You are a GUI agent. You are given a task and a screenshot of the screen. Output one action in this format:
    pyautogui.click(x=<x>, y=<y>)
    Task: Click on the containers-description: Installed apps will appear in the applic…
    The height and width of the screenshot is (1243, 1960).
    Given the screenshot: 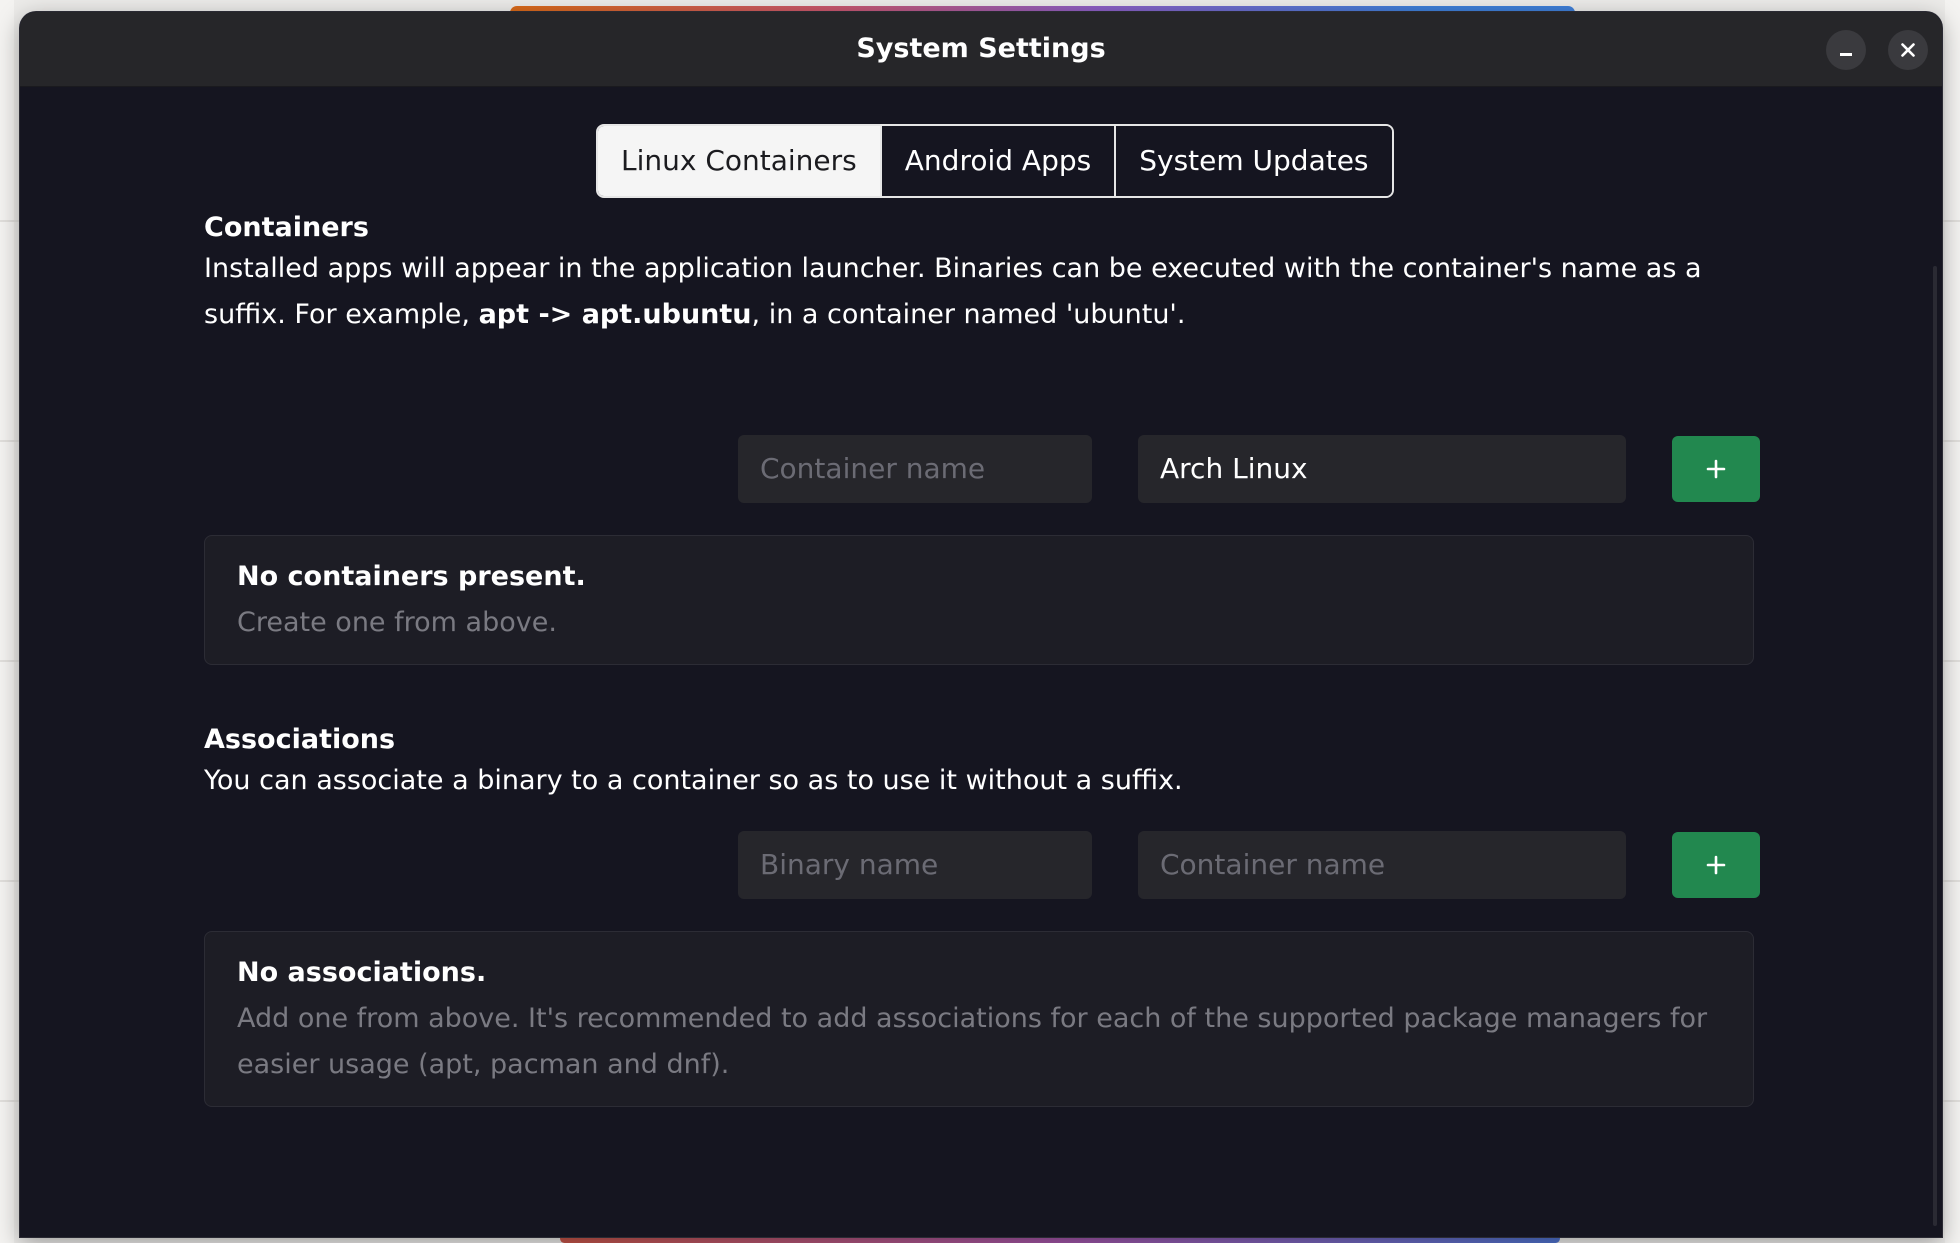 What is the action you would take?
    pyautogui.click(x=974, y=292)
    